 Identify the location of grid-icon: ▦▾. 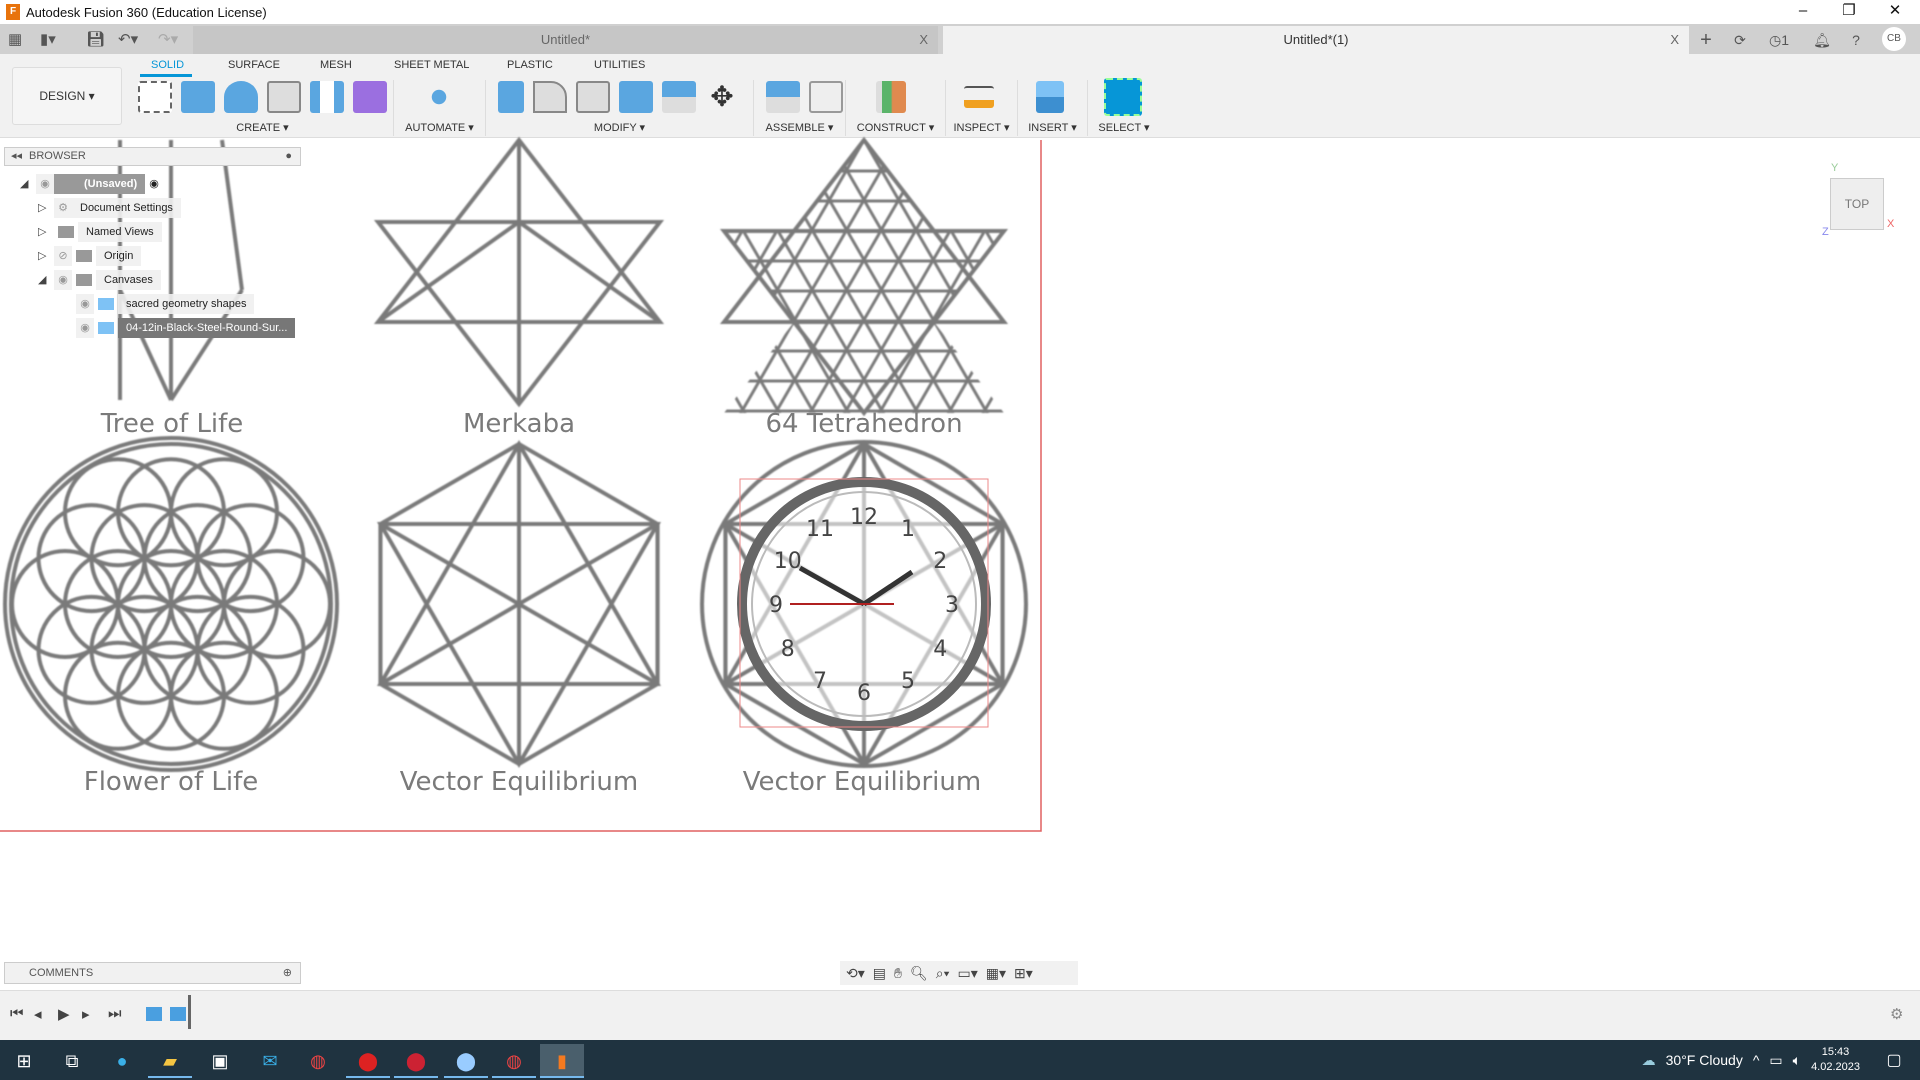
(996, 973).